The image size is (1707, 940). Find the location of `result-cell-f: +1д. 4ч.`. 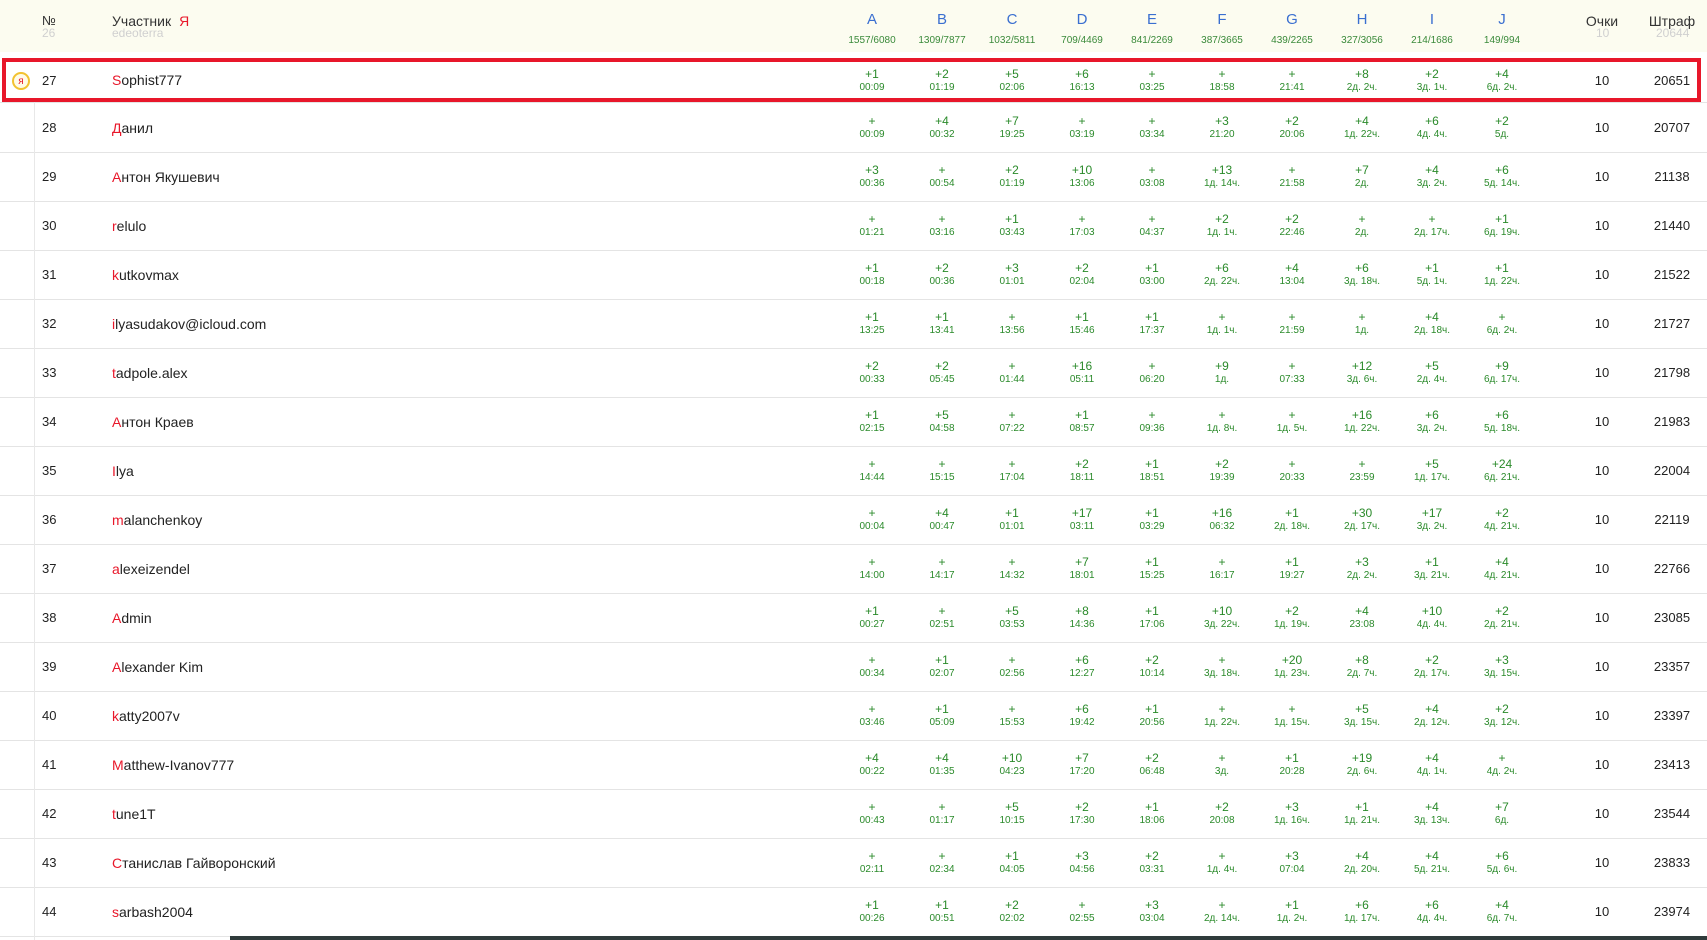

result-cell-f: +1д. 4ч. is located at coordinates (1222, 862).